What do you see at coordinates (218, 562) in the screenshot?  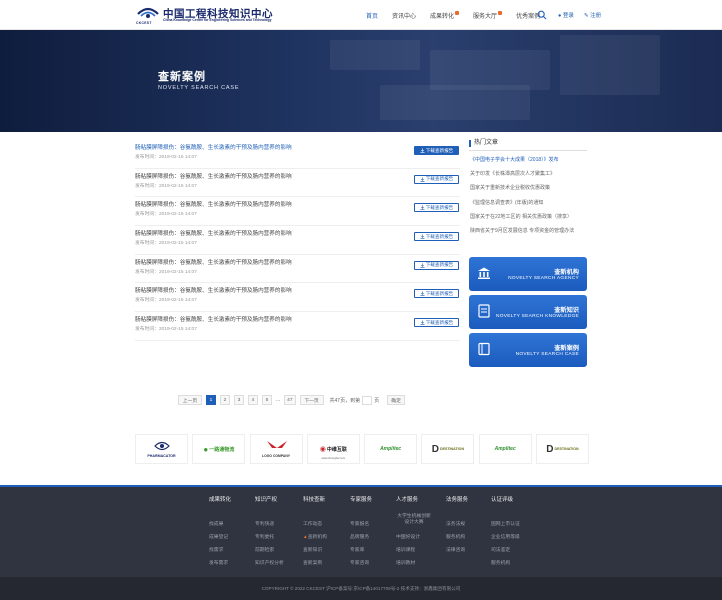 I see `footer-link: 发布需求` at bounding box center [218, 562].